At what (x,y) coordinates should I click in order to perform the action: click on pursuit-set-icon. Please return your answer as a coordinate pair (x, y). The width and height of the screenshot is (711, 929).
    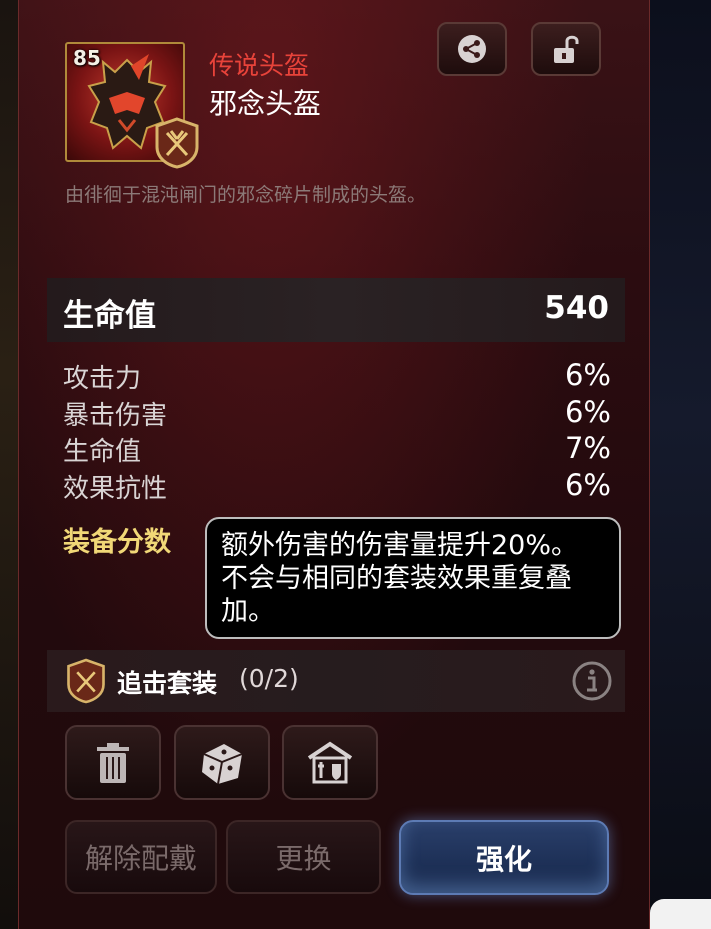
    Looking at the image, I should click on (86, 681).